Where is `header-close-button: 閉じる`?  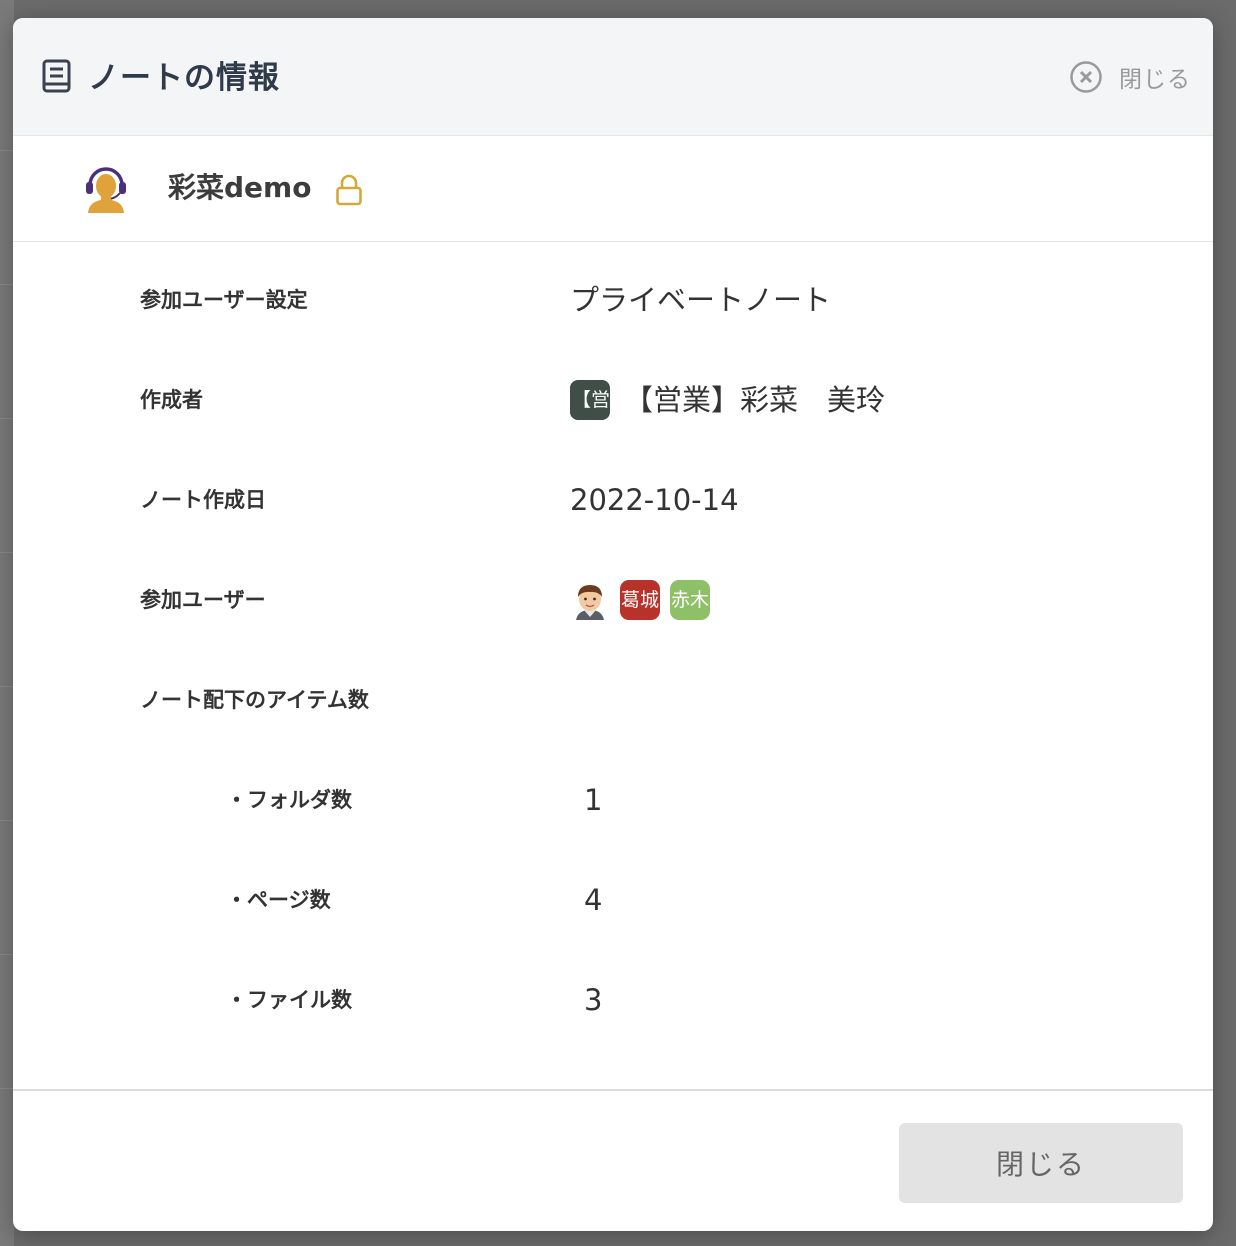
header-close-button: 閉じる is located at coordinates (1130, 77).